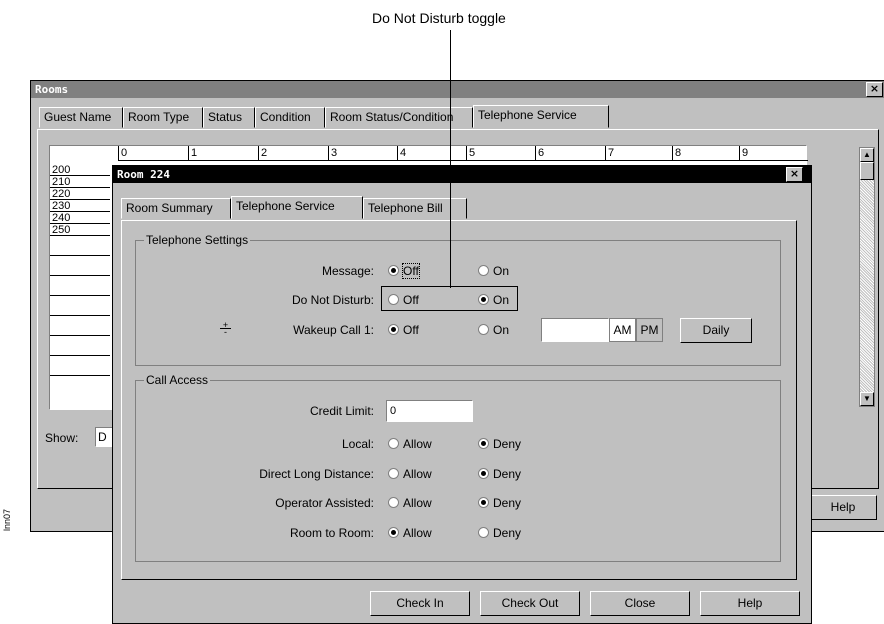 The width and height of the screenshot is (884, 624). I want to click on room-dialog-titlebar: Room 224, so click(462, 174).